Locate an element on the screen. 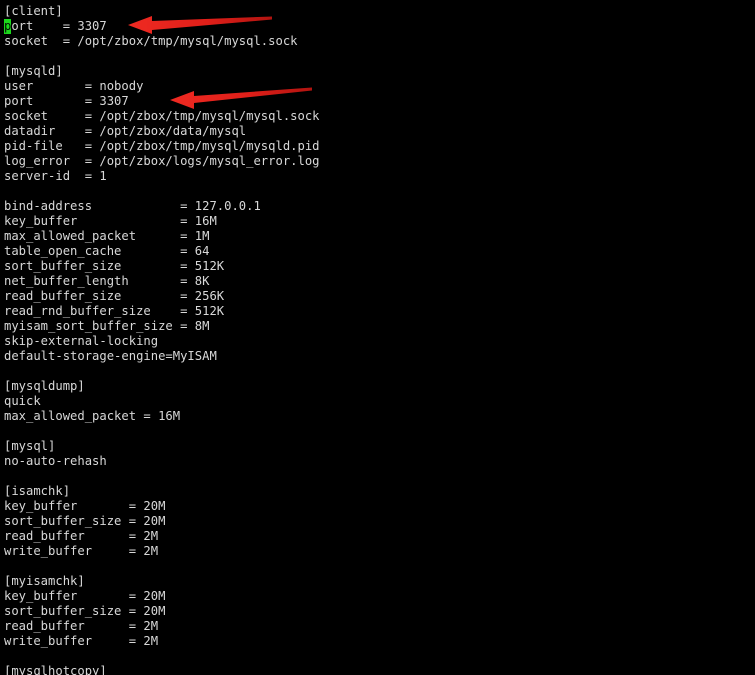 The image size is (755, 675). terminal-line: quick is located at coordinates (379, 401).